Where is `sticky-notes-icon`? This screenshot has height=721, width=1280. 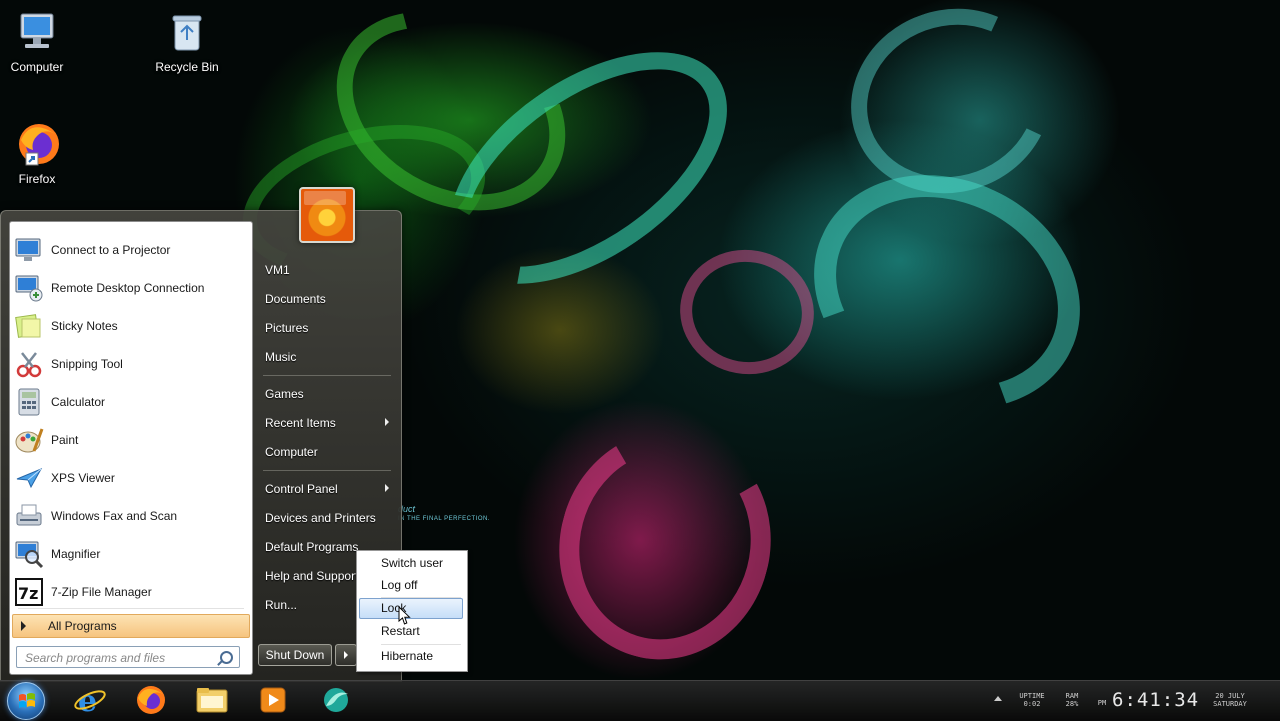
sticky-notes-icon is located at coordinates (29, 326).